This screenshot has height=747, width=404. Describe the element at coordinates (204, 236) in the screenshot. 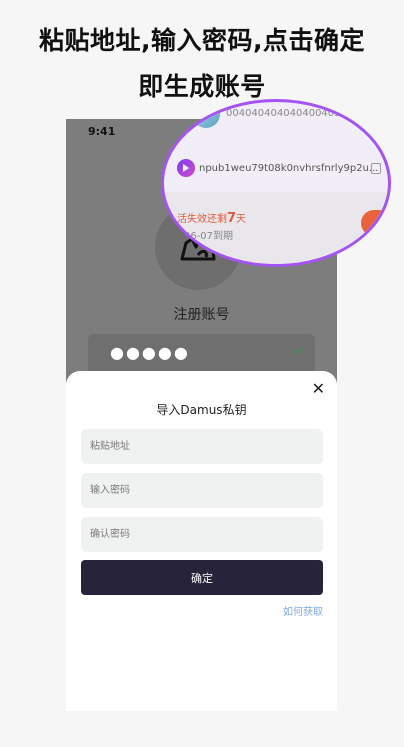

I see `expiry-date: 2-06-07到期` at that location.